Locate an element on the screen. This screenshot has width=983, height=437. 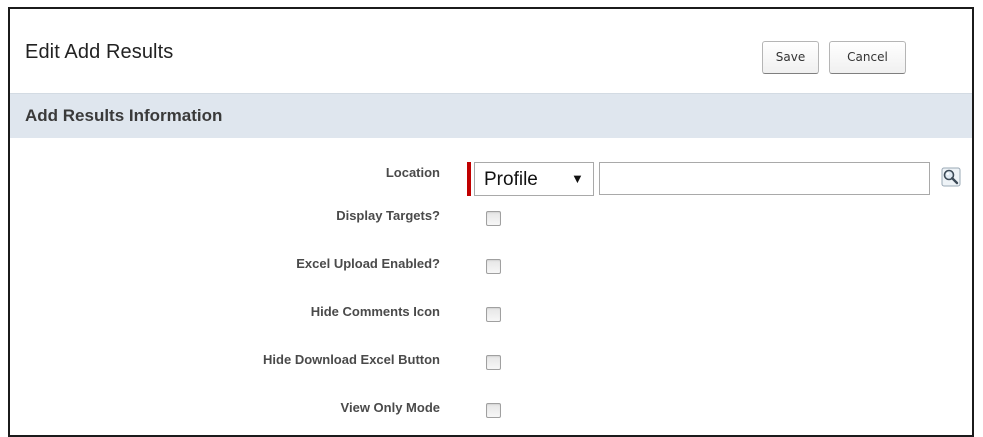
lookup-magnifier-icon is located at coordinates (951, 177).